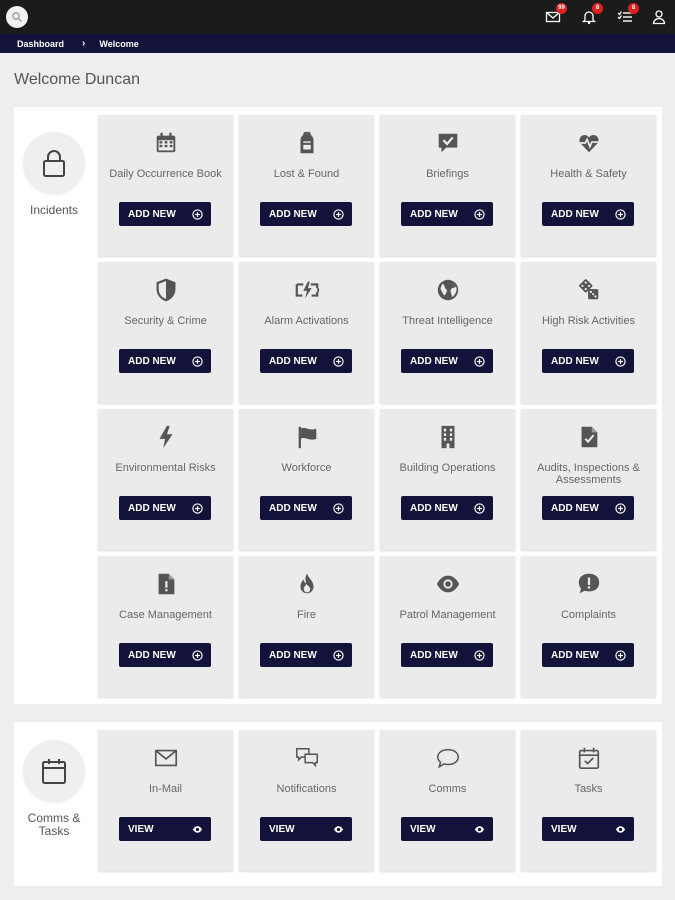 This screenshot has width=675, height=900. I want to click on tile-daily-occurrence-book: Daily Occurrence Book ADD NEW, so click(165, 185).